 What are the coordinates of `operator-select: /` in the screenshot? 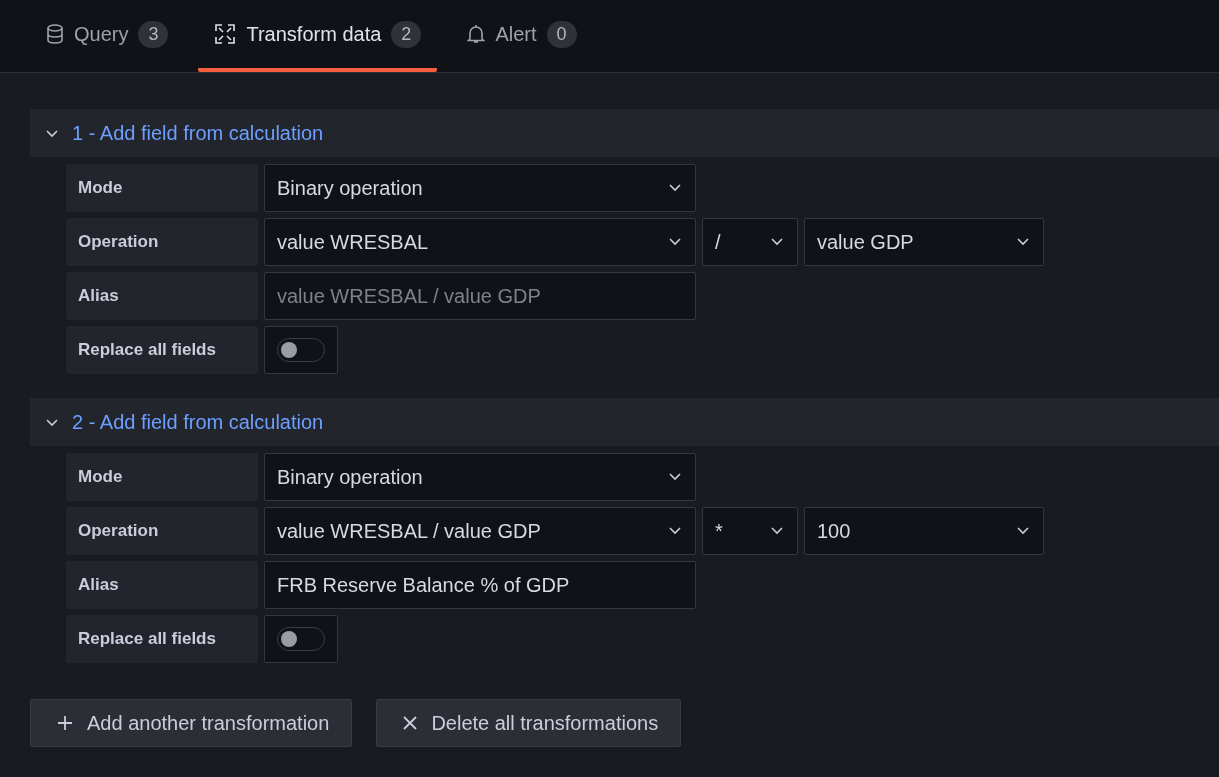 It's located at (750, 242).